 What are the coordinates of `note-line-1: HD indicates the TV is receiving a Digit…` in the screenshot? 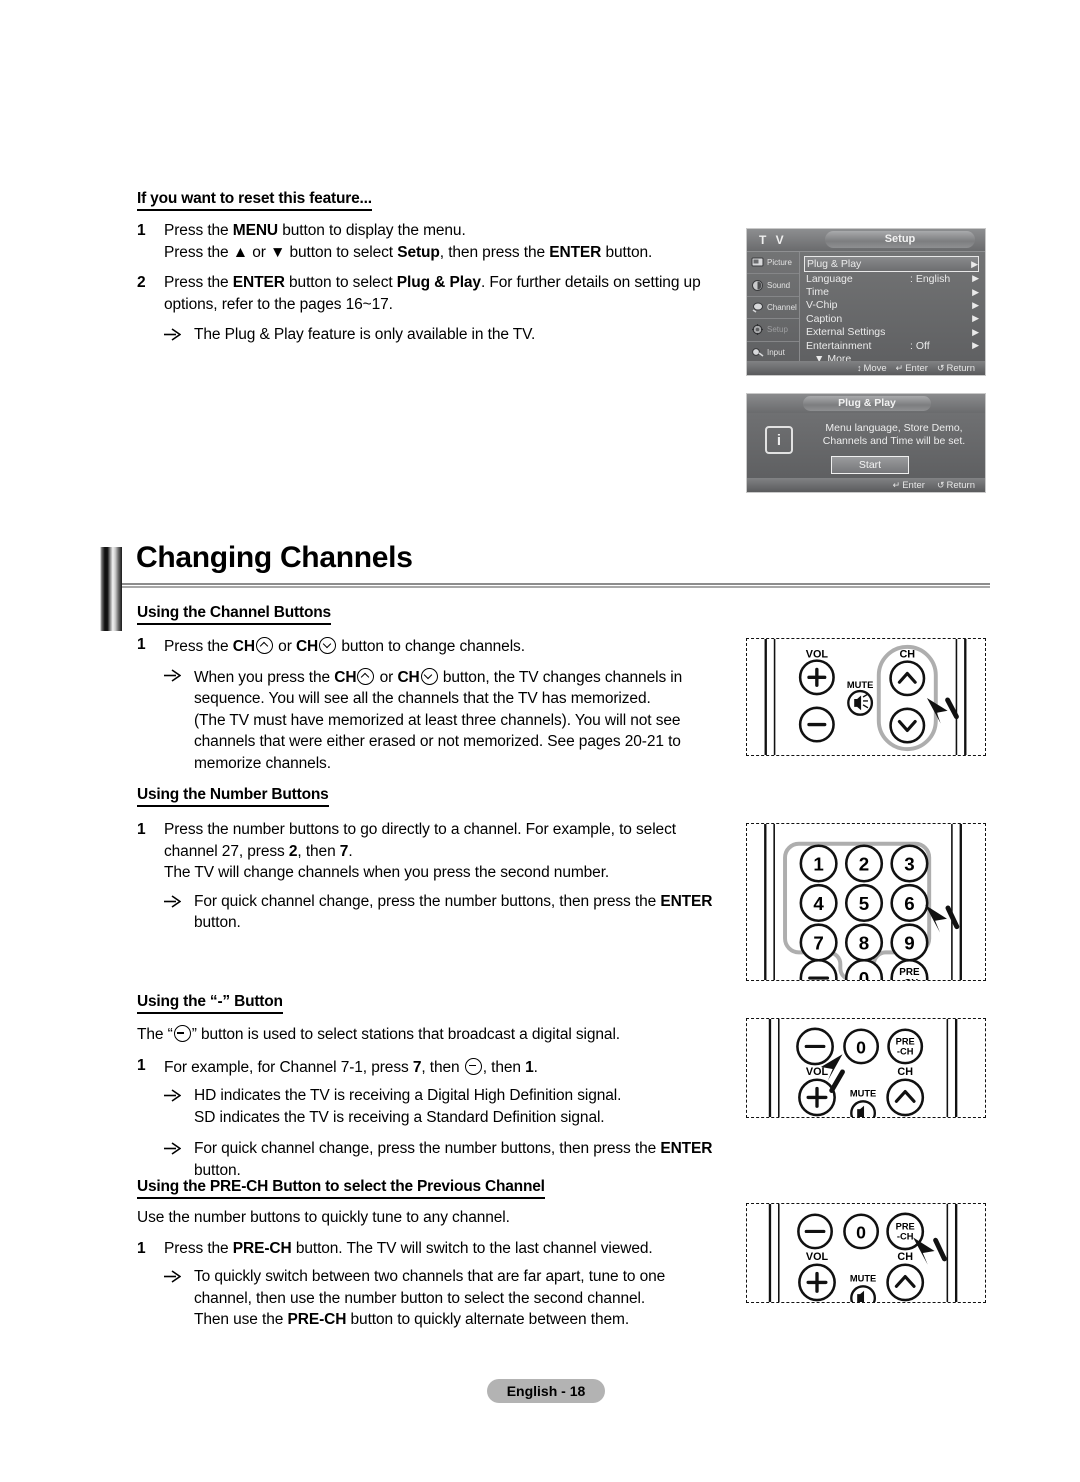 It's located at (408, 1095).